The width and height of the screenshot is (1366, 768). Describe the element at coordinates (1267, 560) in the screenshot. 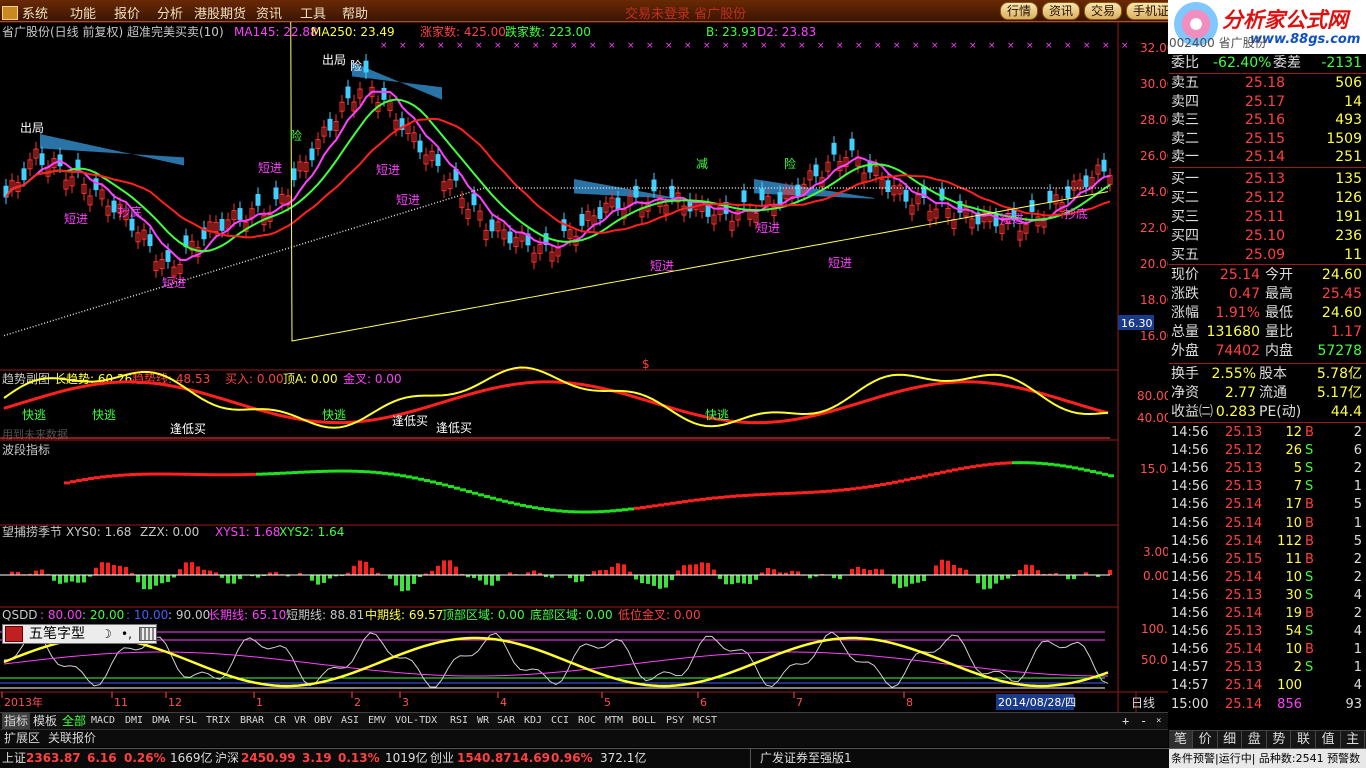

I see `tick-row: 14:56 25.15 11 B 2` at that location.